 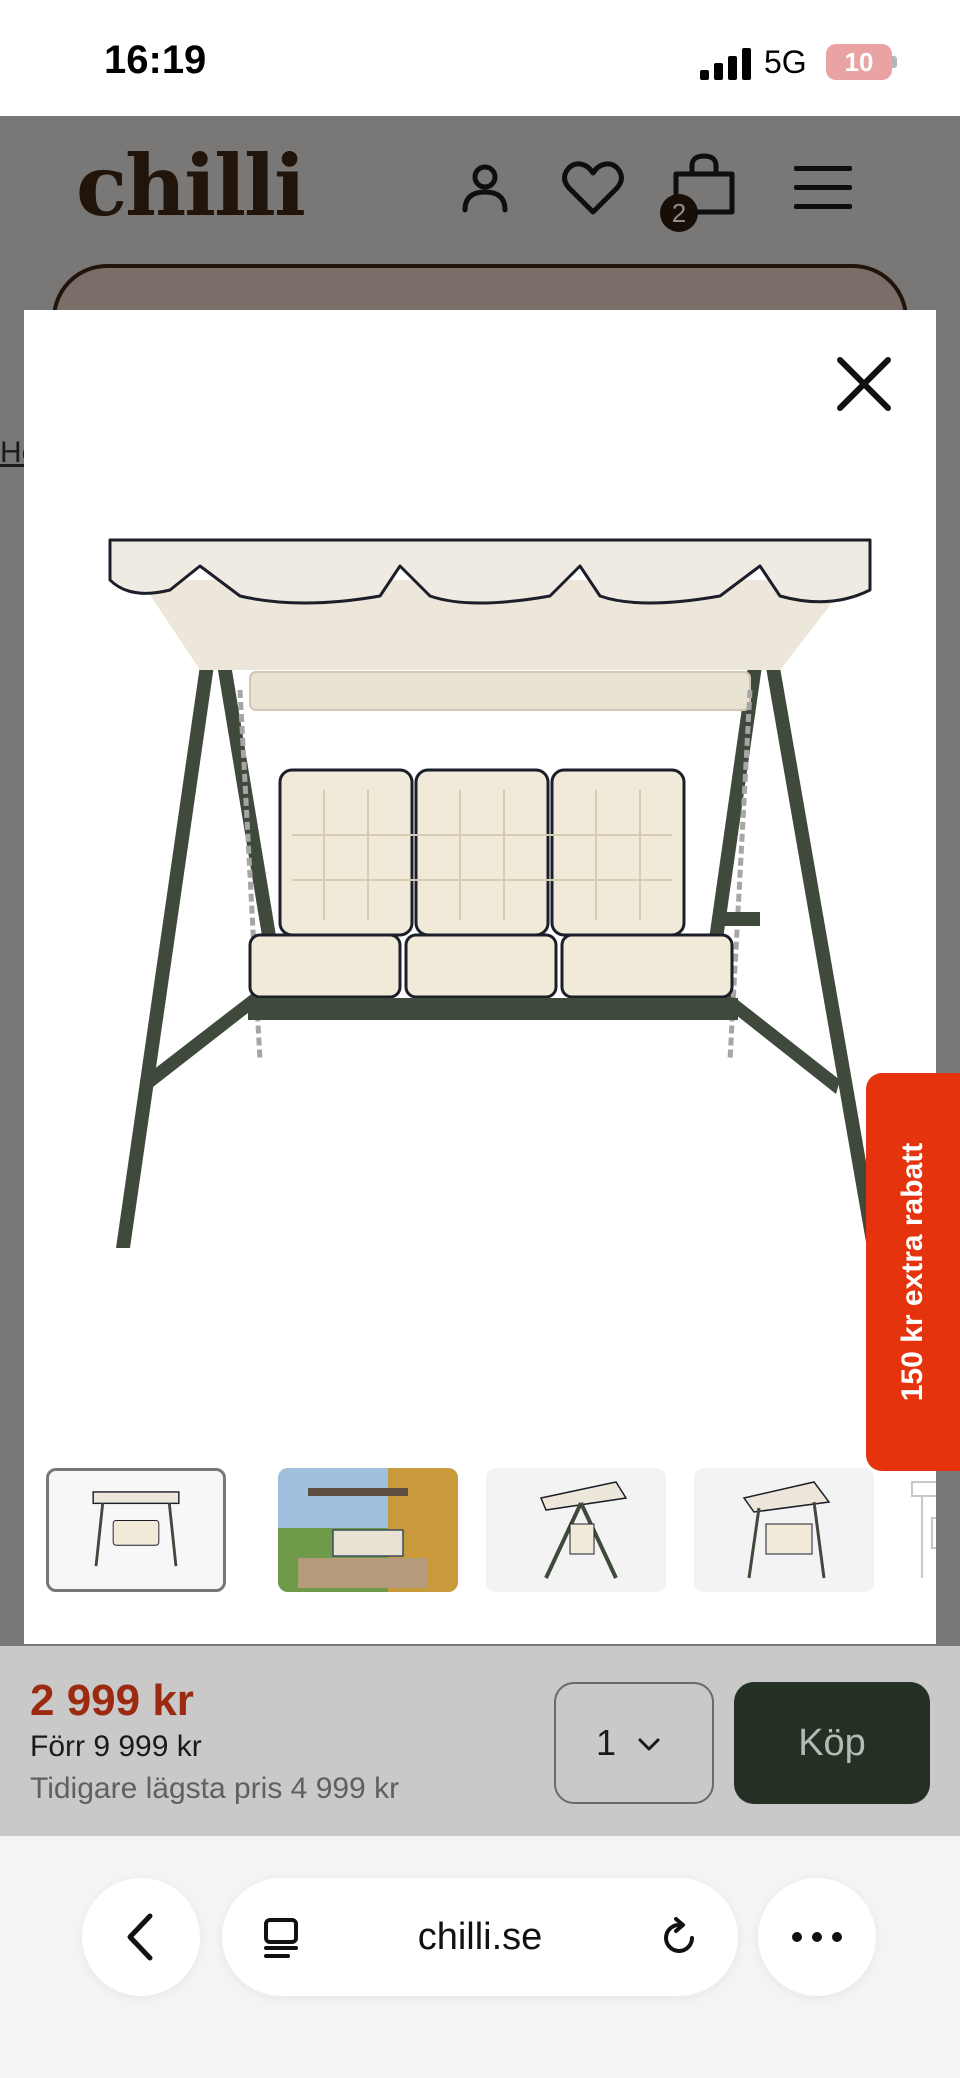 I want to click on close-icon, so click(x=864, y=384).